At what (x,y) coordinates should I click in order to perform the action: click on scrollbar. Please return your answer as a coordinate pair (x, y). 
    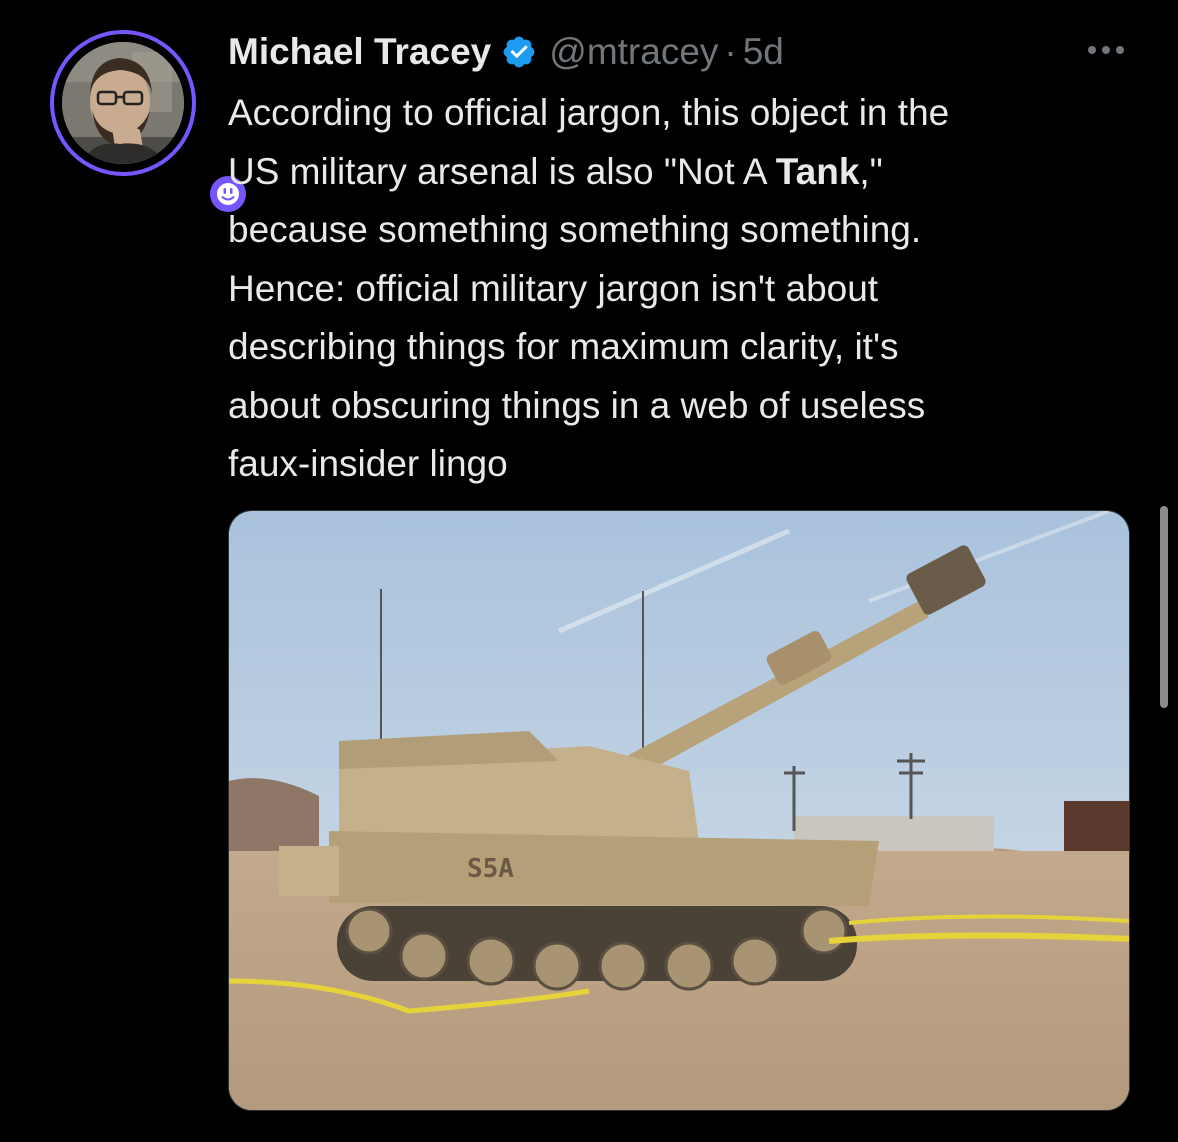
    Looking at the image, I should click on (1164, 607).